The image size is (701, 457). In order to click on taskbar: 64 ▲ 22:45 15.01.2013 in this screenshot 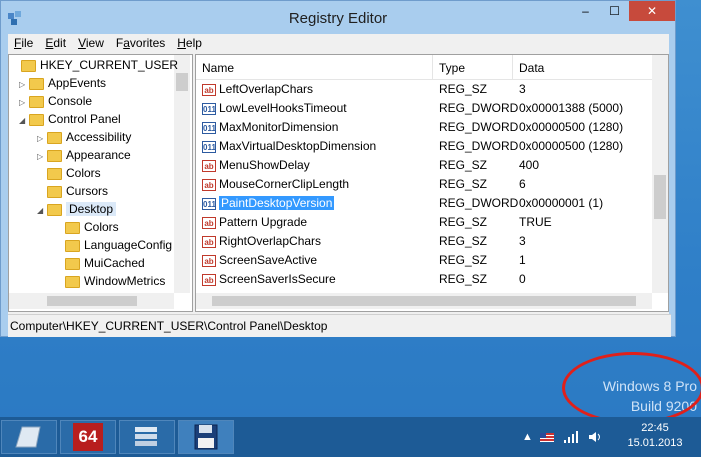, I will do `click(350, 437)`.